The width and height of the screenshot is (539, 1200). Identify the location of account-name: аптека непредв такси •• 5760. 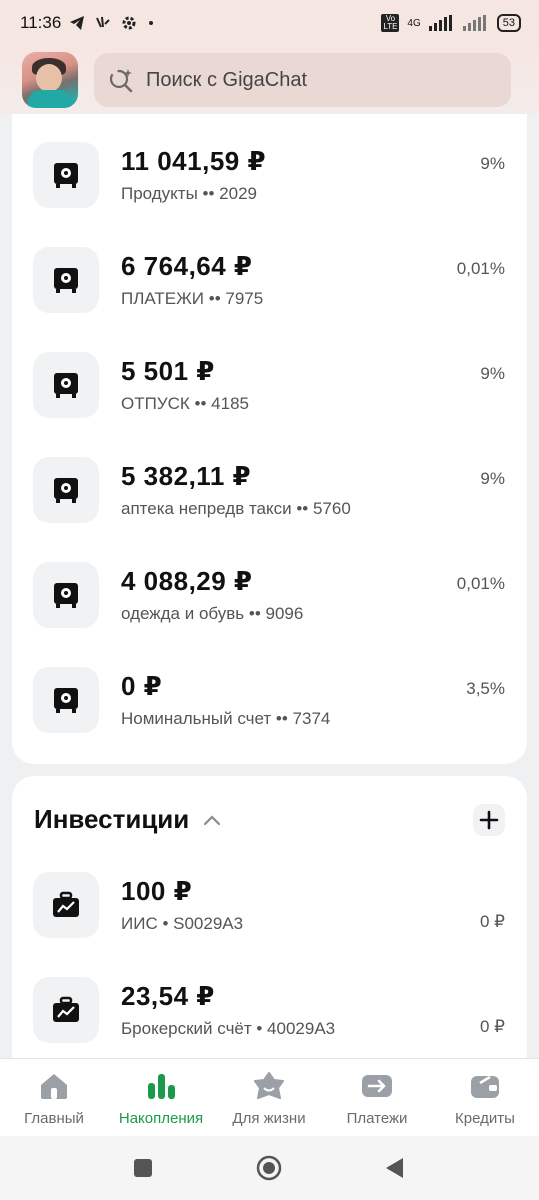
(236, 508).